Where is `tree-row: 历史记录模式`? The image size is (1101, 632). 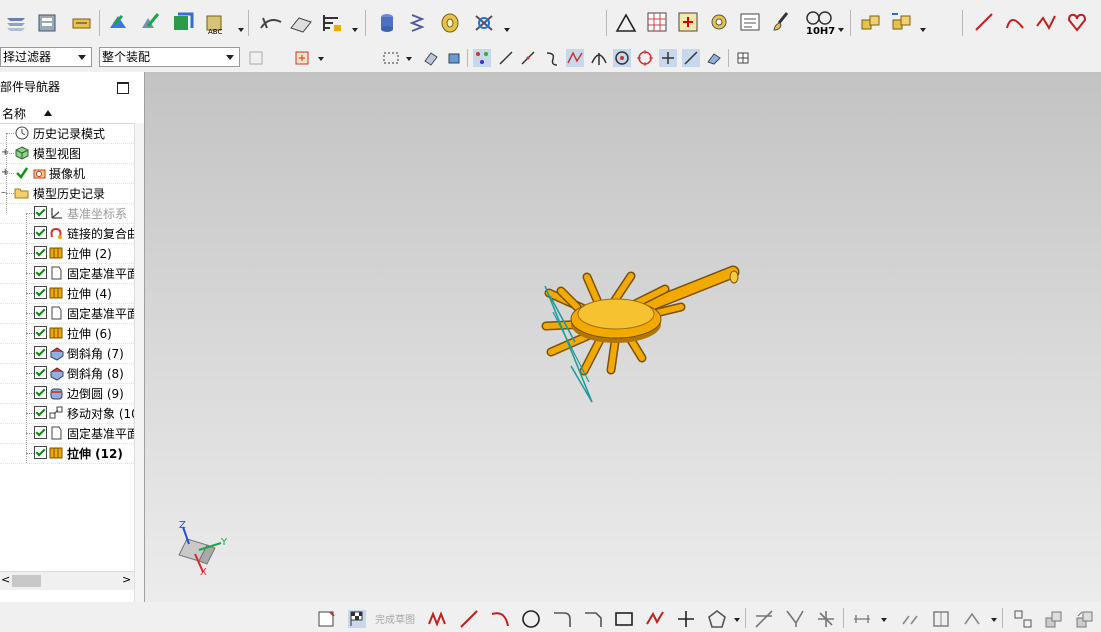
tree-row: 历史记录模式 is located at coordinates (67, 133).